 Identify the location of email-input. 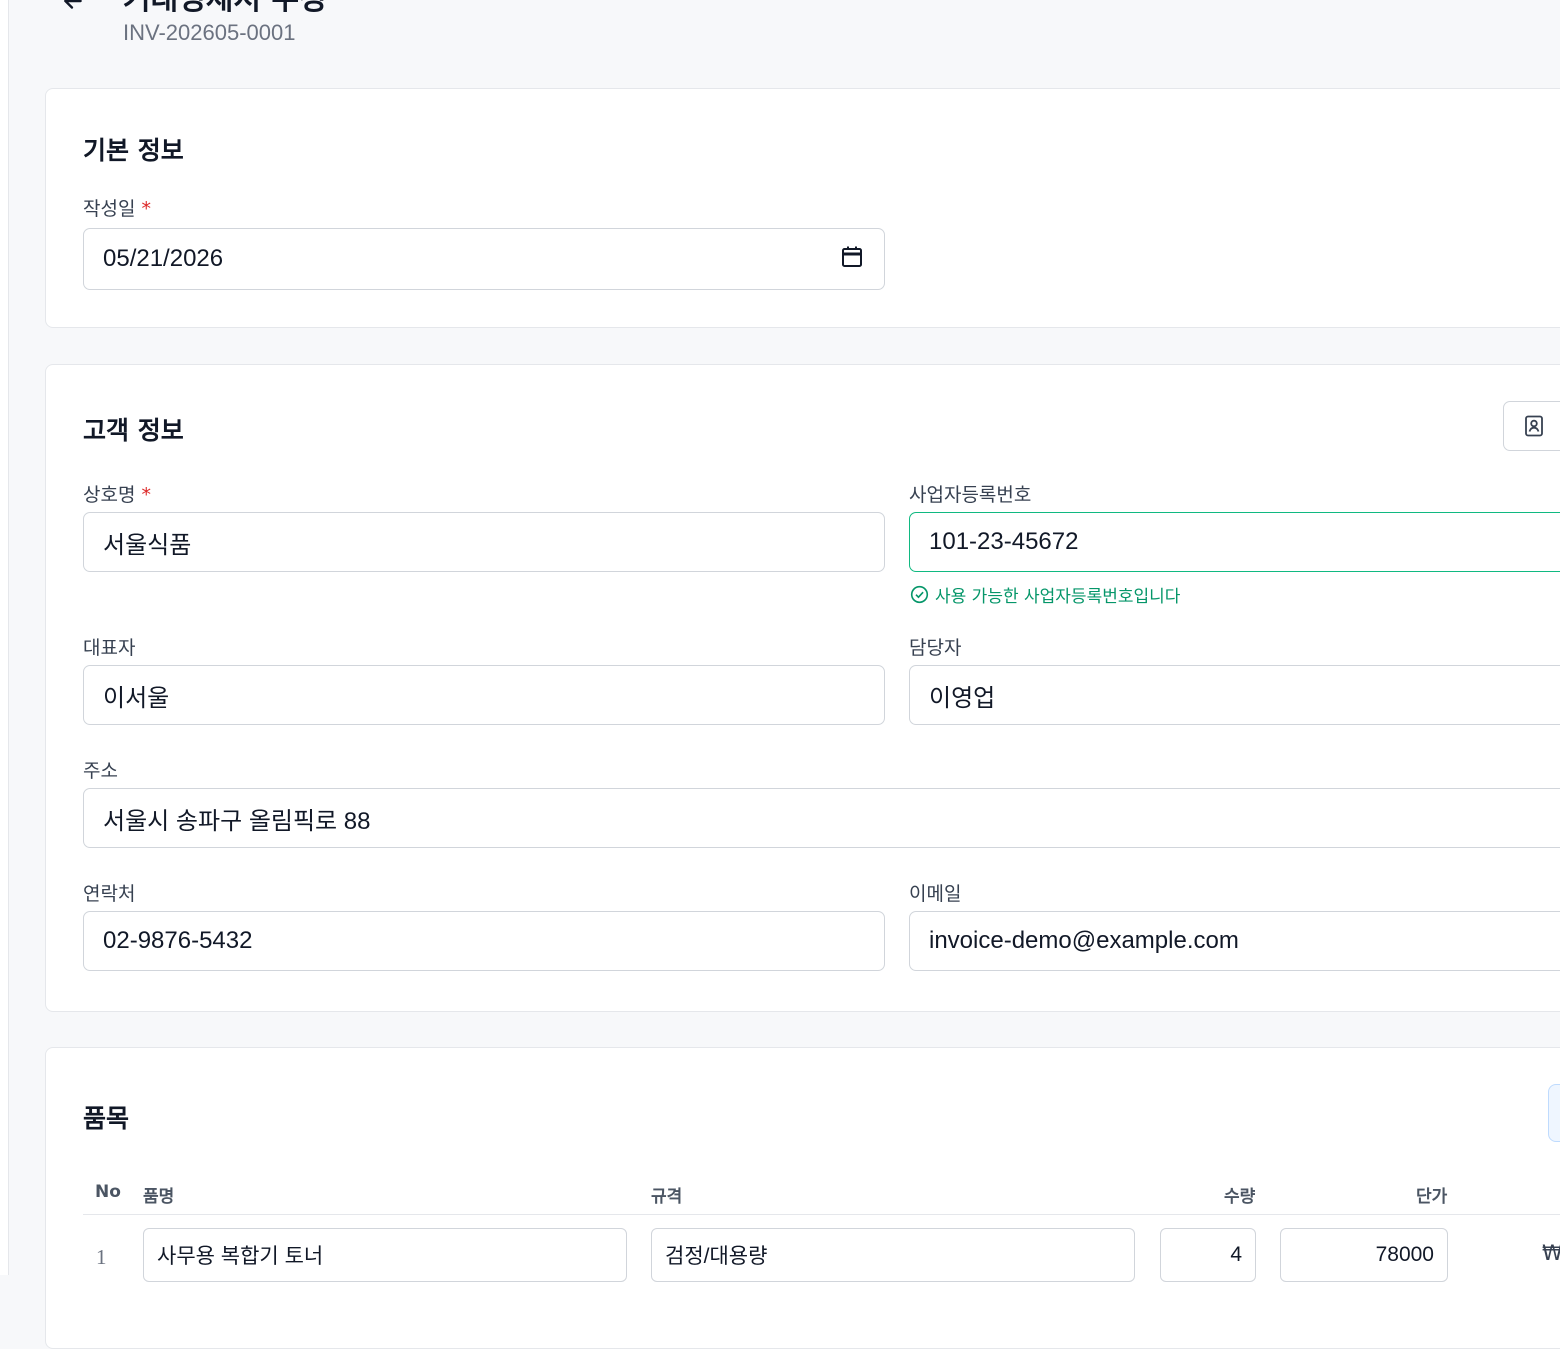
(1234, 941).